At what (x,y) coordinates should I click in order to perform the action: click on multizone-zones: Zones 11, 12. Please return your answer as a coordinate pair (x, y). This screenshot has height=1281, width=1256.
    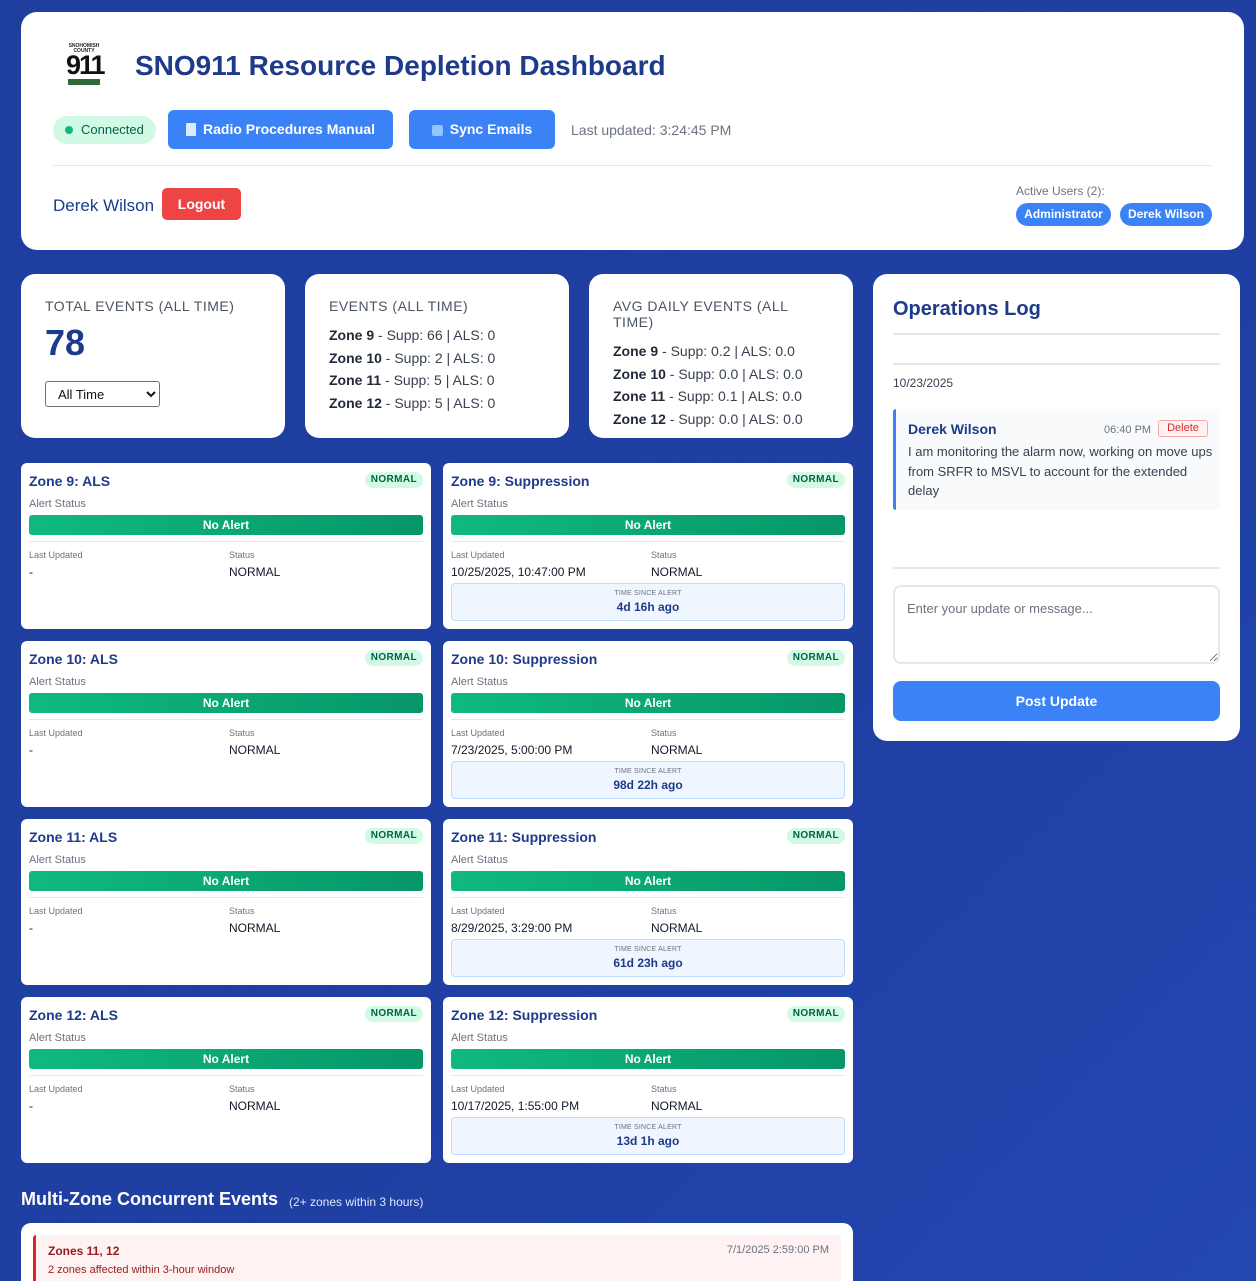
    Looking at the image, I should click on (84, 1251).